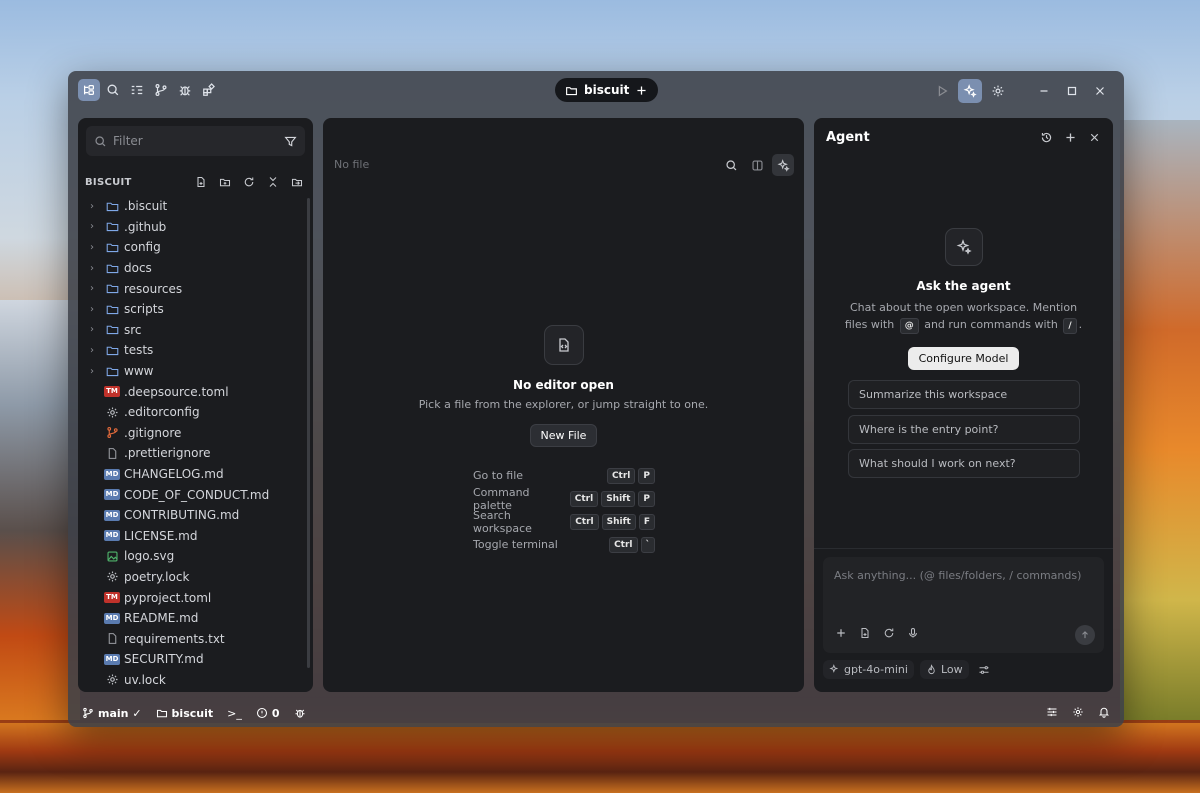 The image size is (1200, 793). What do you see at coordinates (174, 474) in the screenshot?
I see `file-name: CHANGELOG.md` at bounding box center [174, 474].